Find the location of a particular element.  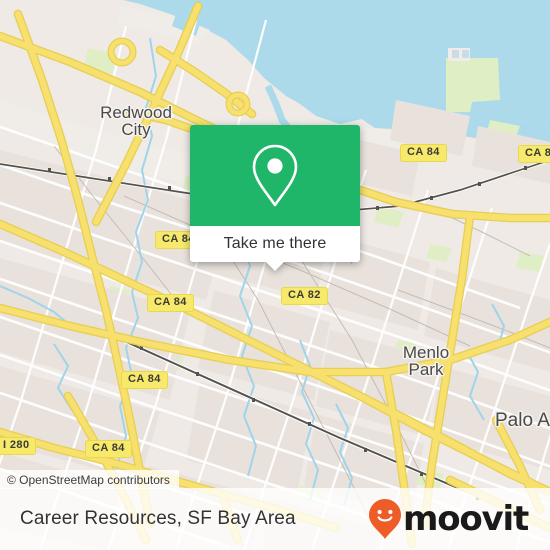

road-shield-ca-84-south: CA 84 is located at coordinates (144, 380).